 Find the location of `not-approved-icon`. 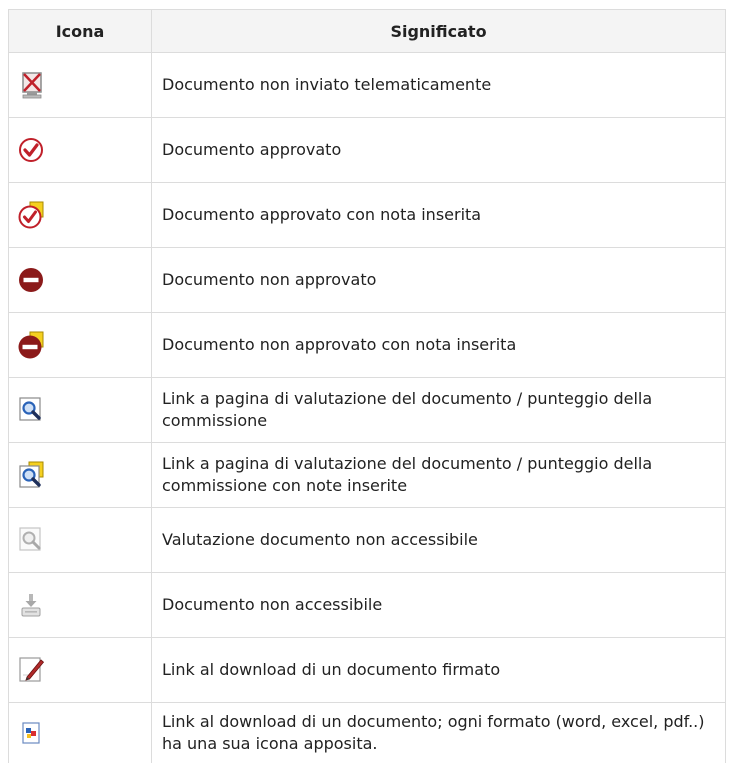

not-approved-icon is located at coordinates (32, 280).